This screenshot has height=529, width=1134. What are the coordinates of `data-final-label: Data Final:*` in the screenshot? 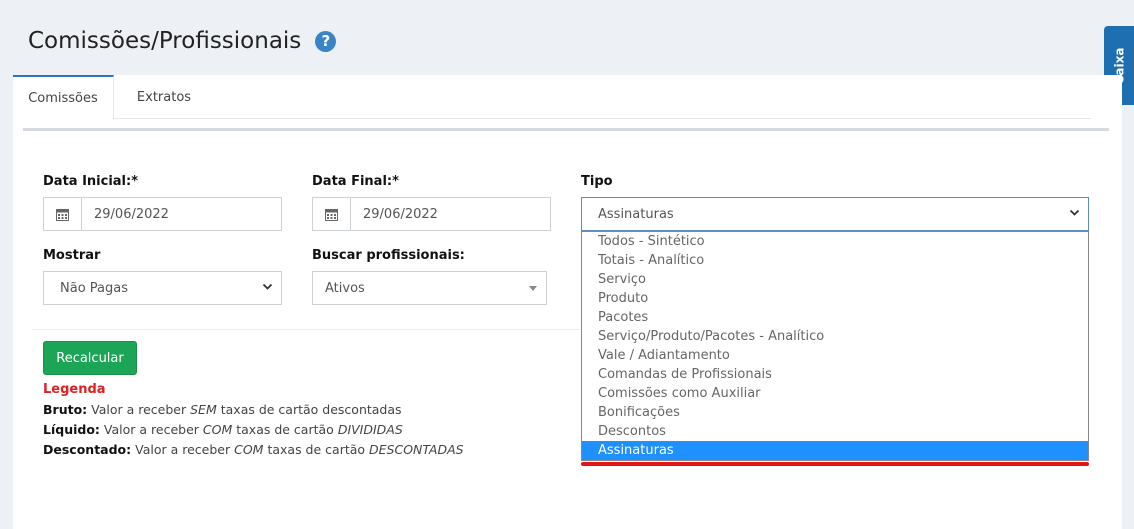 It's located at (355, 181).